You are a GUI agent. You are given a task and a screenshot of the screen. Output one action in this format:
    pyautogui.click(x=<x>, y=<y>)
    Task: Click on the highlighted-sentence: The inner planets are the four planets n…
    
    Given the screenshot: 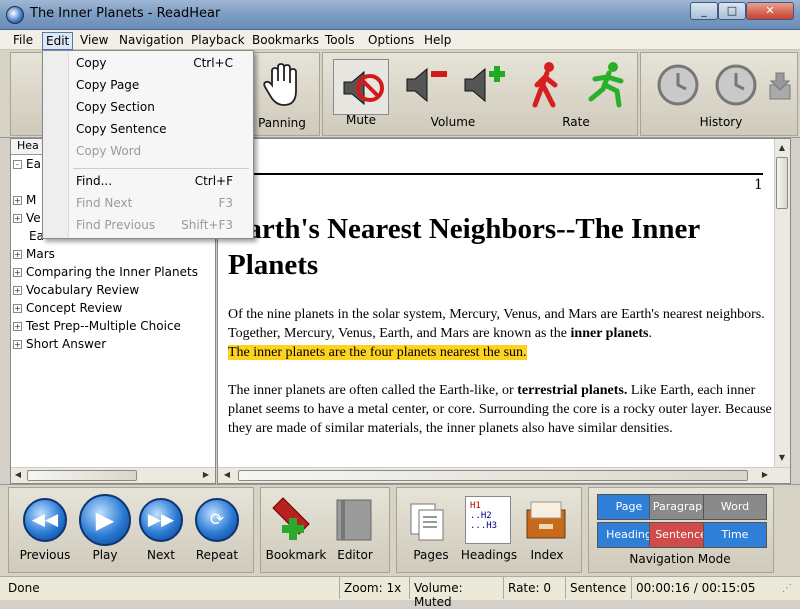 What is the action you would take?
    pyautogui.click(x=377, y=352)
    